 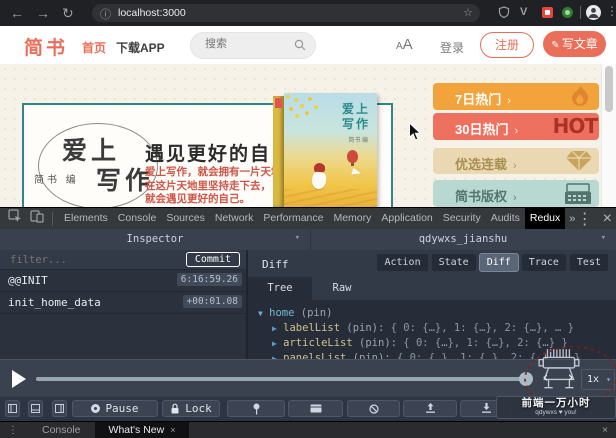 I want to click on side-banner-30day-hot: 30日热门 › HOT, so click(x=516, y=126).